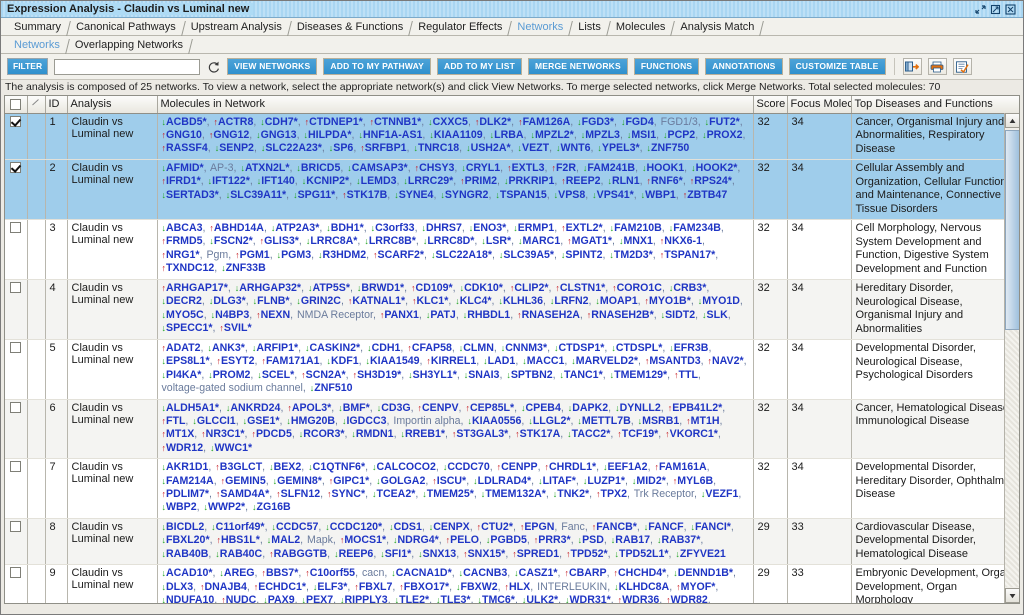  Describe the element at coordinates (643, 135) in the screenshot. I see `molecule-label: MSI1` at that location.